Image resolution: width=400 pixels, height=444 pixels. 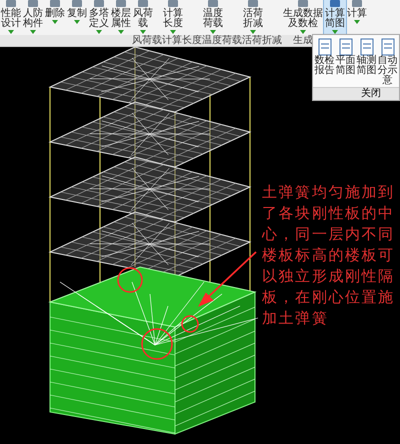 What do you see at coordinates (356, 93) in the screenshot?
I see `group-label: 关闭` at bounding box center [356, 93].